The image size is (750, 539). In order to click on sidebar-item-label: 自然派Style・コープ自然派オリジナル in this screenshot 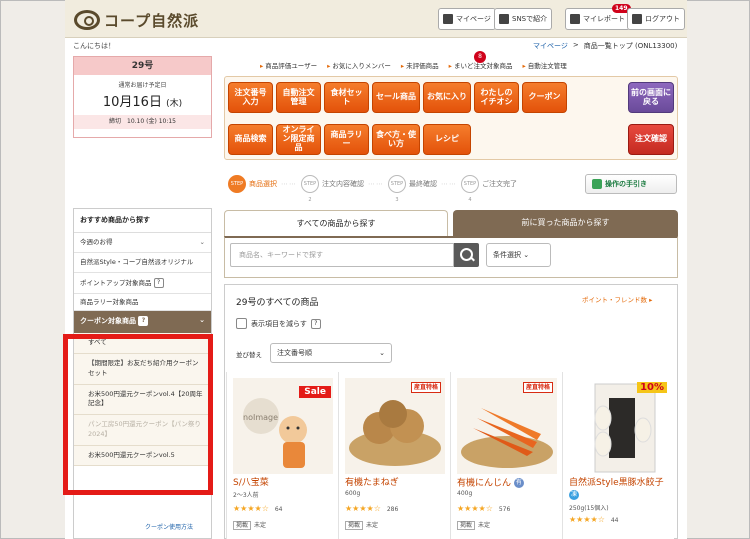, I will do `click(137, 262)`.